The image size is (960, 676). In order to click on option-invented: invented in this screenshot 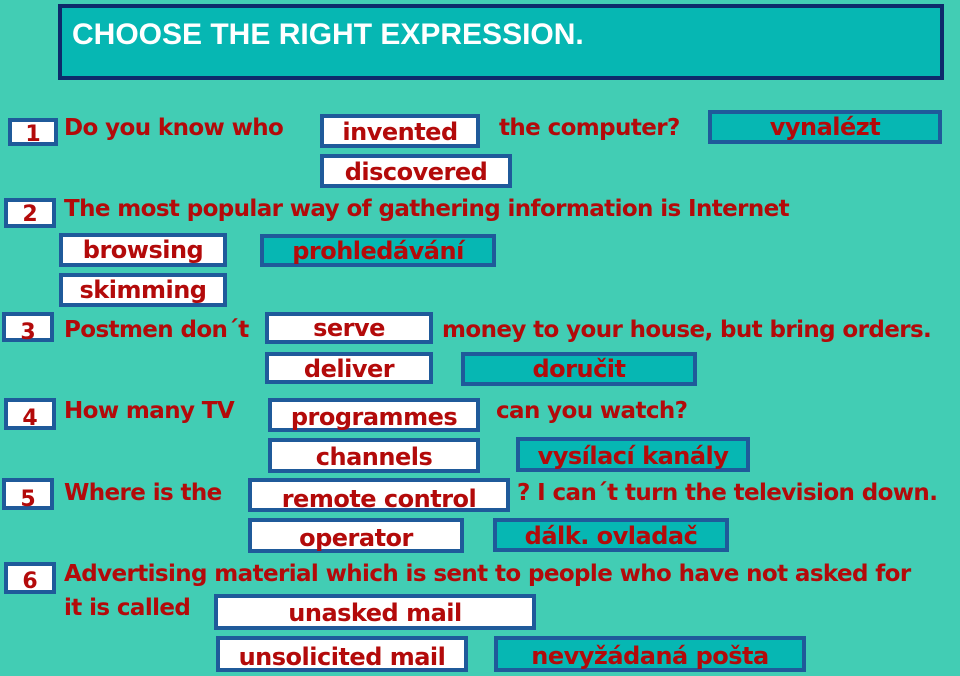, I will do `click(400, 131)`.